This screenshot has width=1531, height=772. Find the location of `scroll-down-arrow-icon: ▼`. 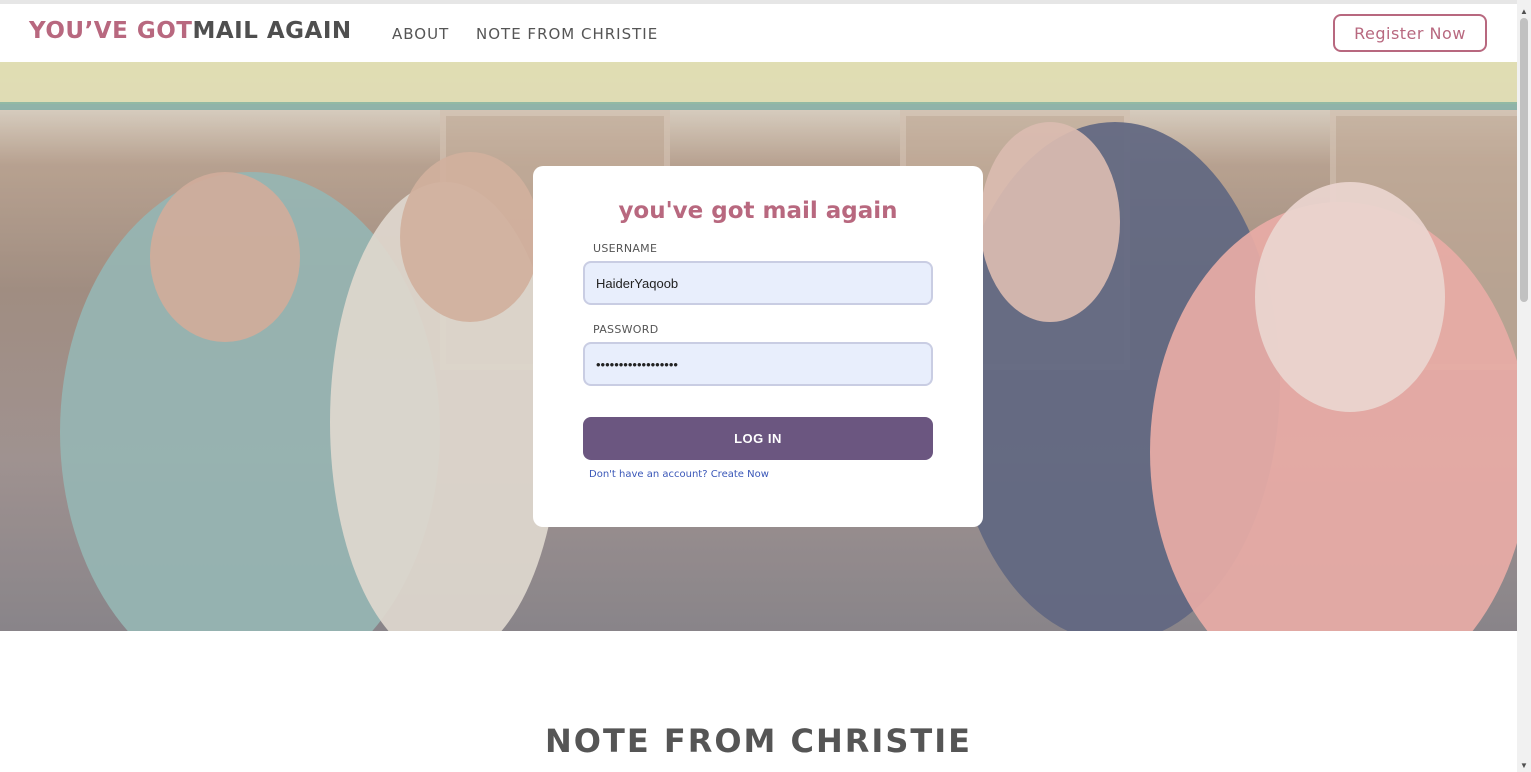

scroll-down-arrow-icon: ▼ is located at coordinates (1524, 765).